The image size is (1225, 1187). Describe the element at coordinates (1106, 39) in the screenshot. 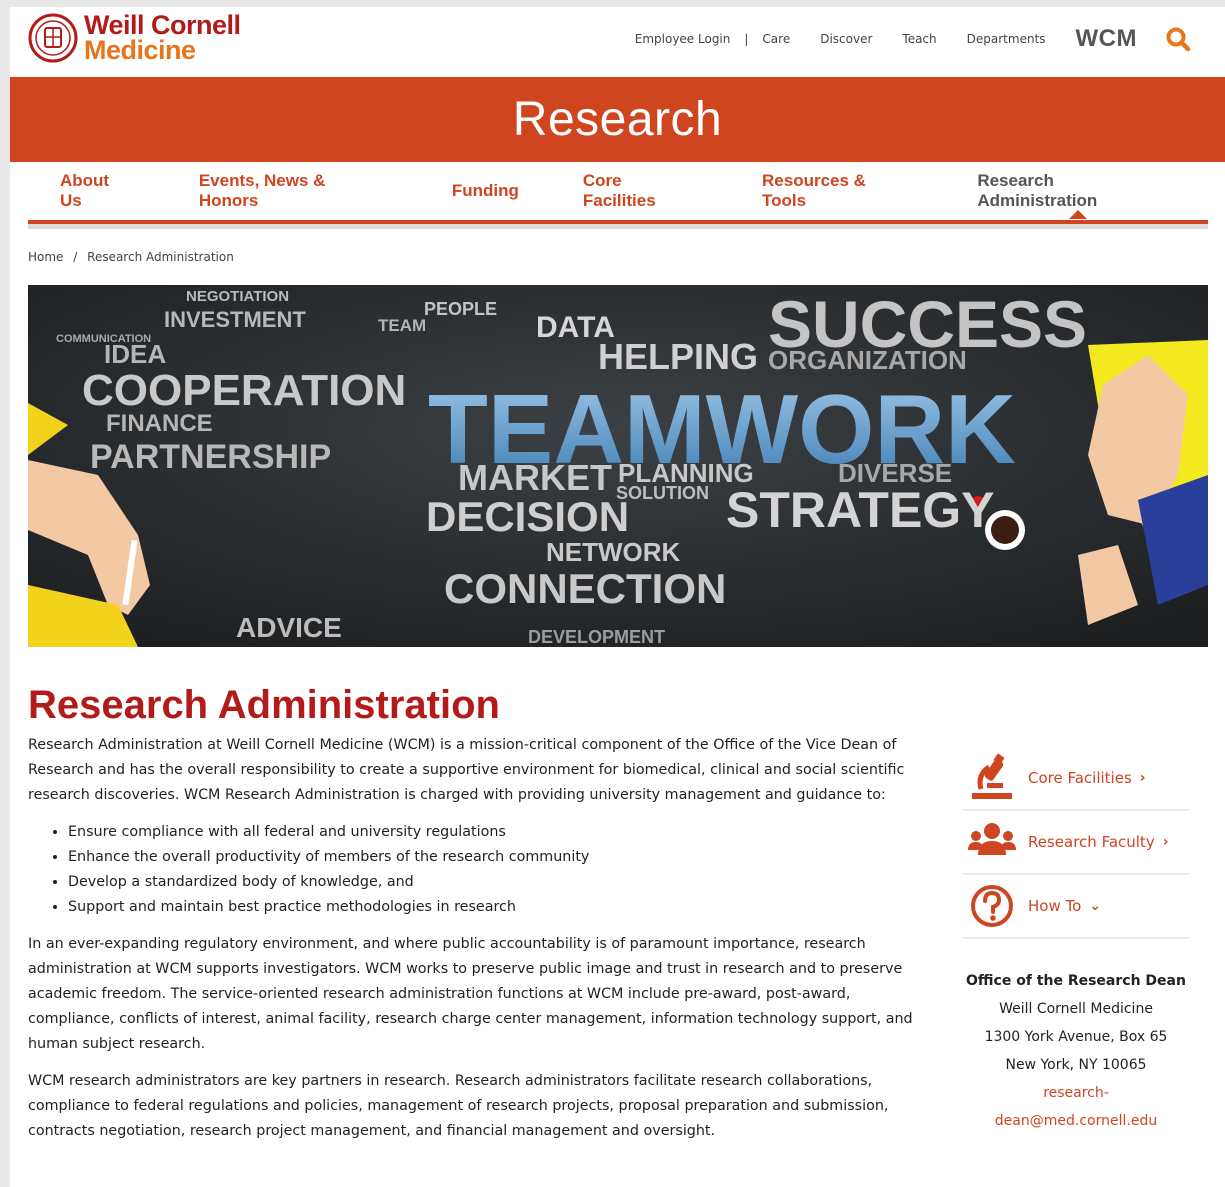

I see `wcm-wordmark: WCM` at that location.